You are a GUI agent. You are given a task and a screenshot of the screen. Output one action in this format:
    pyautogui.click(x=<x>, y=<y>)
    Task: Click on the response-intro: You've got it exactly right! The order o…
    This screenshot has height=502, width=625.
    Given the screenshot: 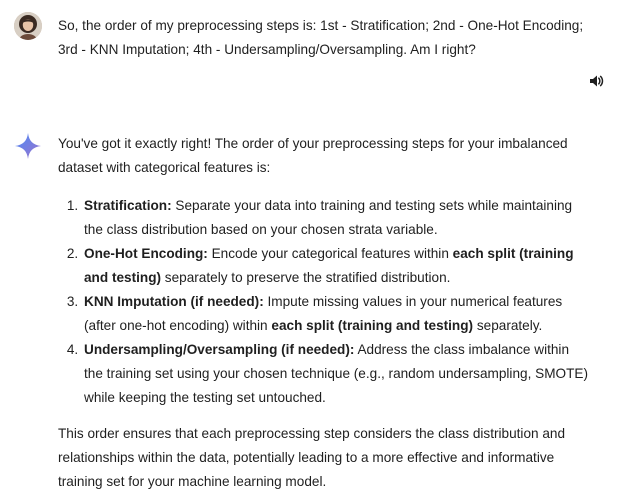 What is the action you would take?
    pyautogui.click(x=313, y=155)
    